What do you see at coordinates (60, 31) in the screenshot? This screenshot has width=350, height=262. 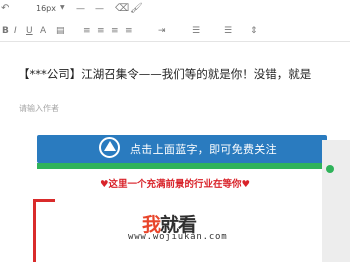 I see `background-color-icon: ▤` at bounding box center [60, 31].